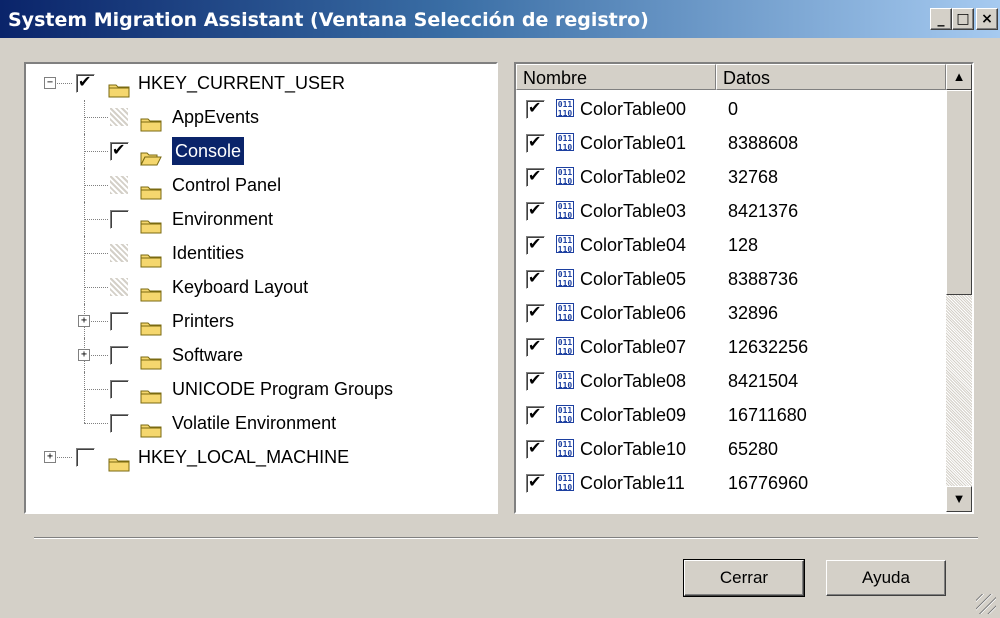 This screenshot has width=1000, height=618. What do you see at coordinates (261, 219) in the screenshot?
I see `tree-node: Environment` at bounding box center [261, 219].